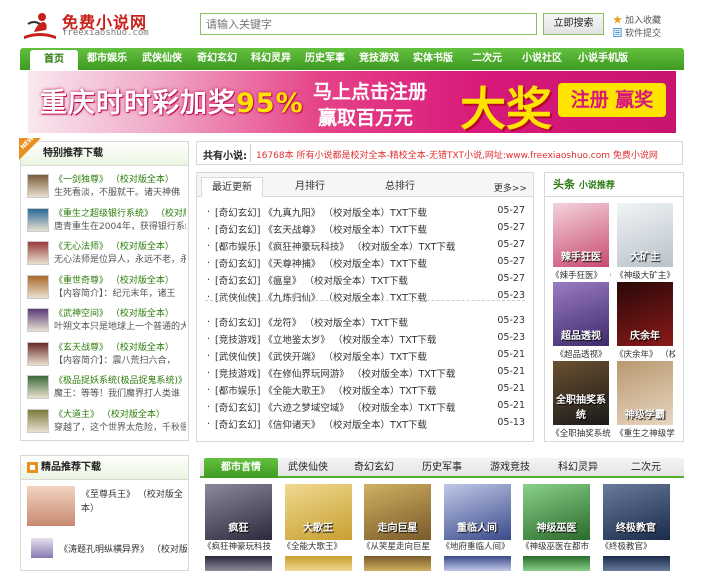 The height and width of the screenshot is (571, 720). I want to click on cat-tab-scifi: 科幻灵异, so click(578, 468).